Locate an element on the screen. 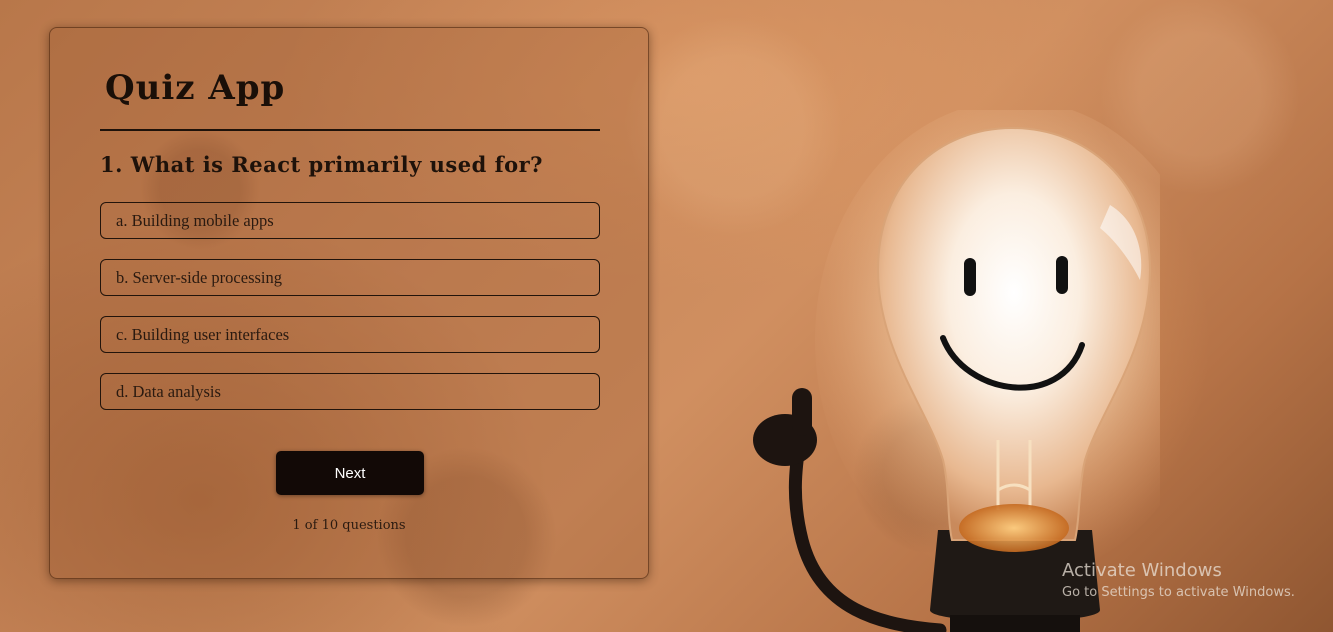 Image resolution: width=1333 pixels, height=632 pixels. app-title: Quiz App is located at coordinates (195, 88).